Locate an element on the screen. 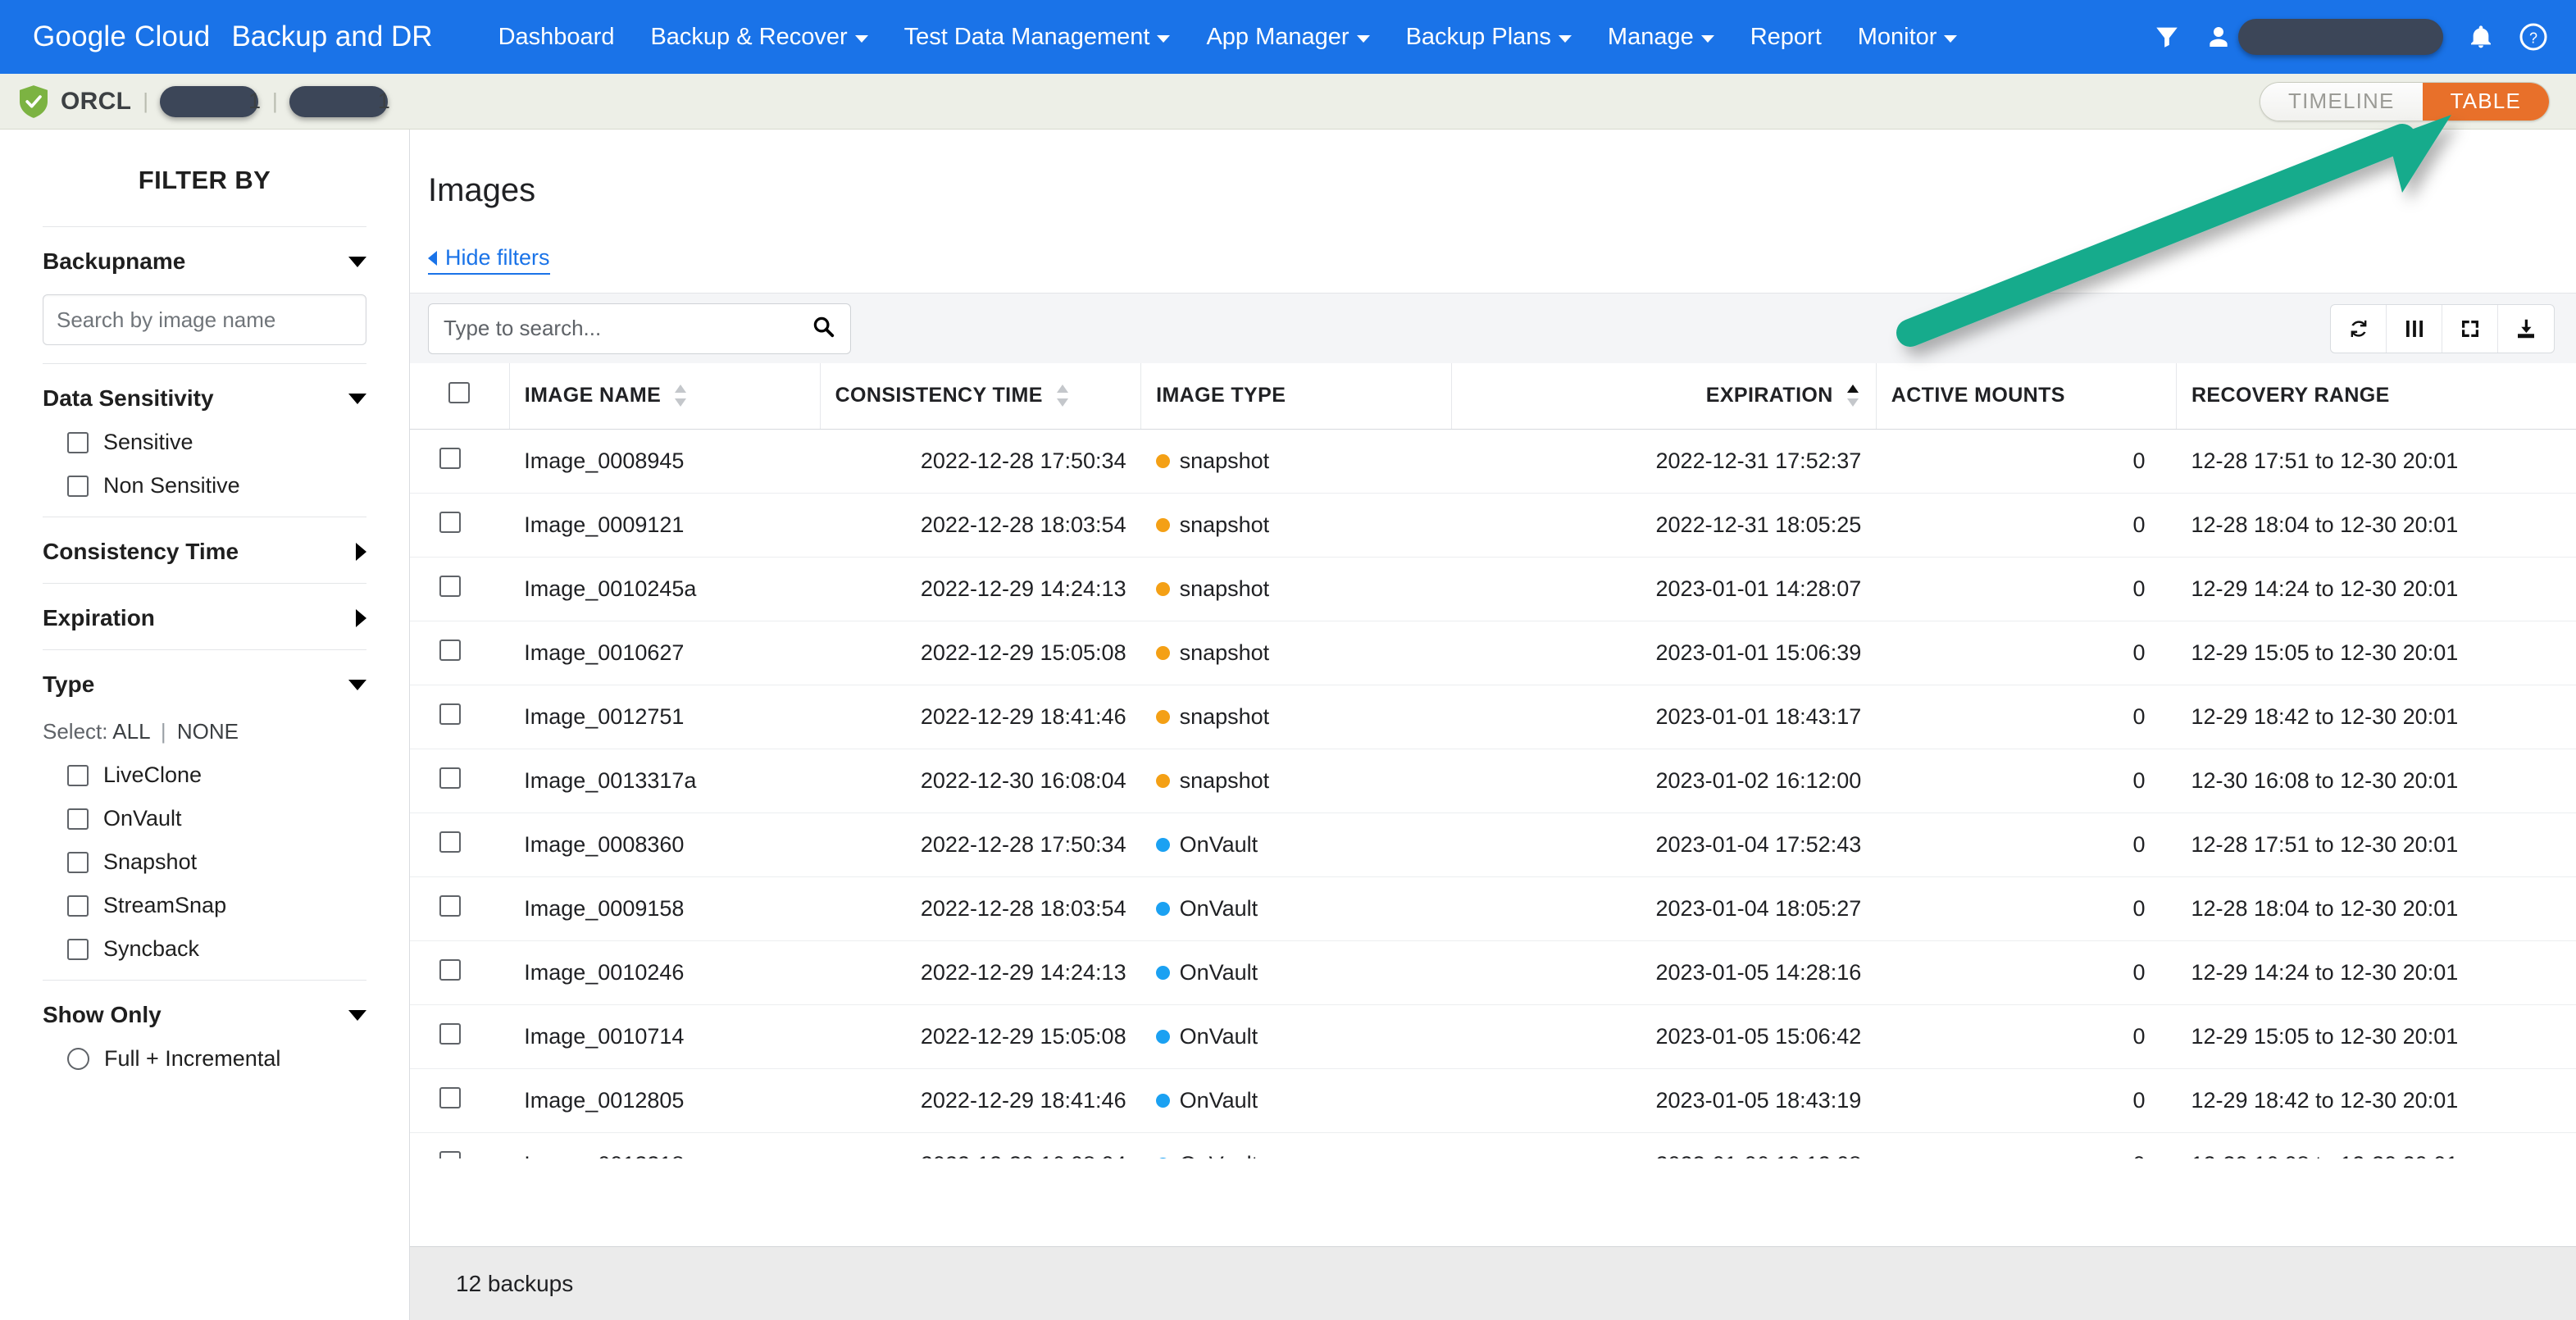 This screenshot has height=1320, width=2576. filter-section-backupname-header: Backupname is located at coordinates (204, 261).